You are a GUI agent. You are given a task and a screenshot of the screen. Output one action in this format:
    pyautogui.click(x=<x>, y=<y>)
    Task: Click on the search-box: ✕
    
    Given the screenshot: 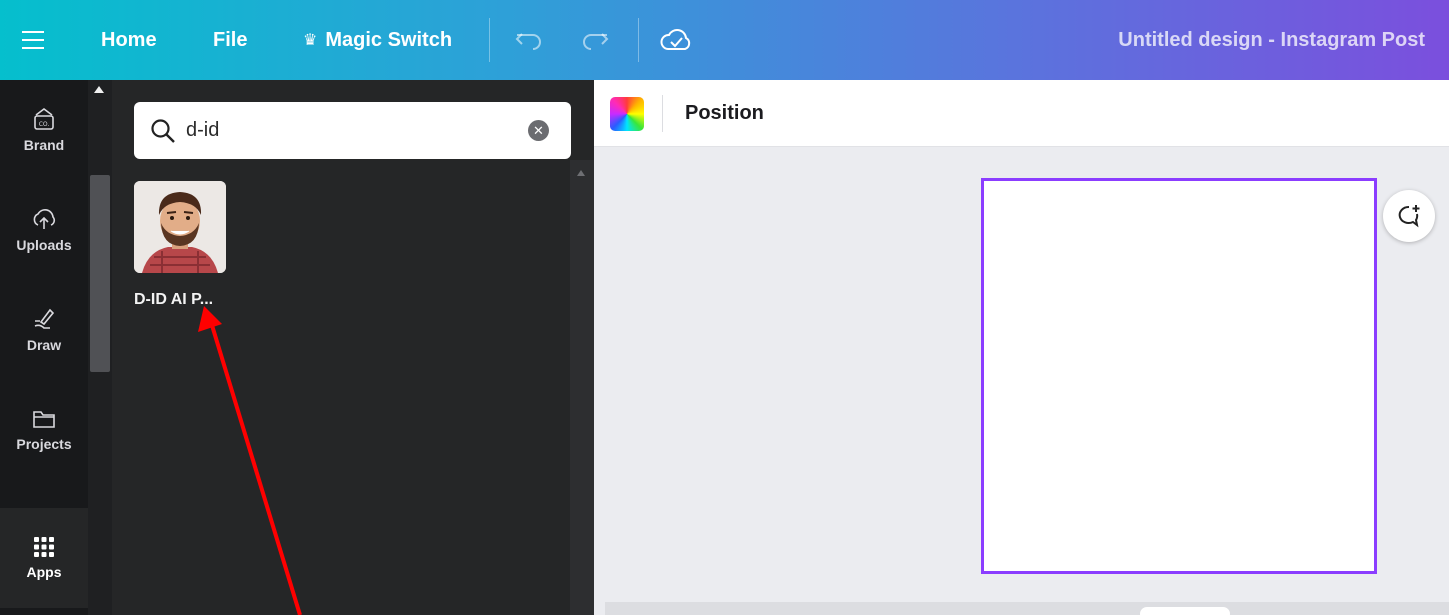 What is the action you would take?
    pyautogui.click(x=352, y=130)
    